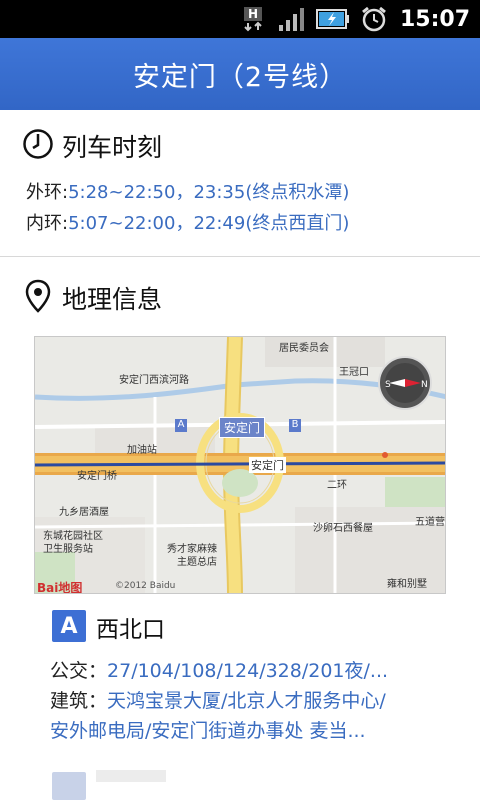 This screenshot has width=480, height=800. What do you see at coordinates (112, 299) in the screenshot?
I see `geo-title: 地理信息` at bounding box center [112, 299].